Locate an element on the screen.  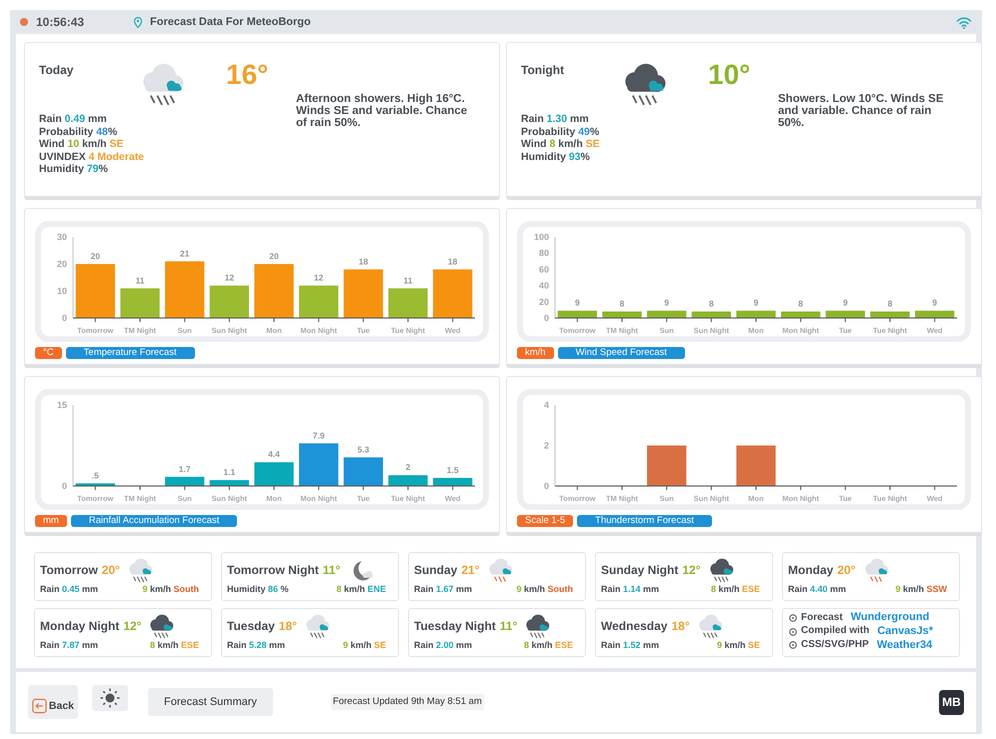
forecast-summary-button: Forecast Summary is located at coordinates (210, 702).